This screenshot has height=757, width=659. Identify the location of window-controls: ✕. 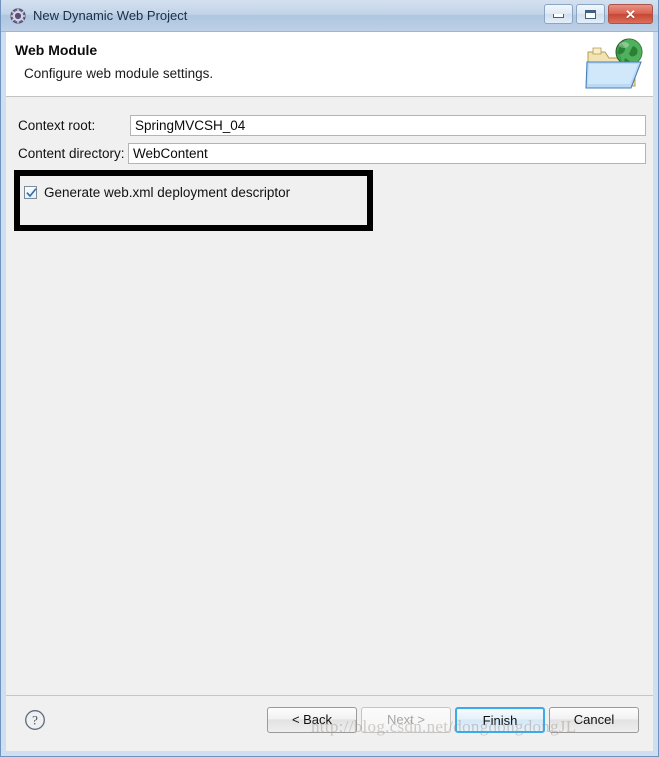
(598, 14).